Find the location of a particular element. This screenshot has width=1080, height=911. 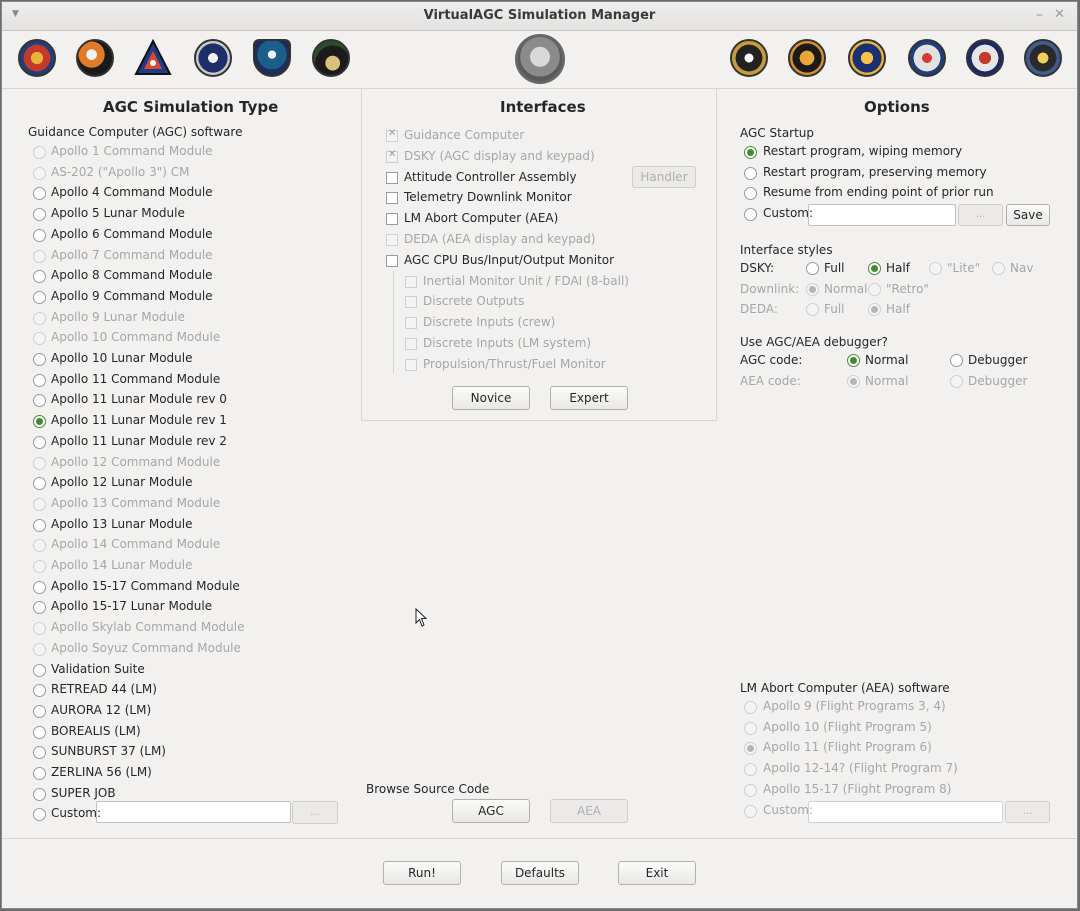

telemetry-downlink-monitor-checkbox is located at coordinates (392, 198).